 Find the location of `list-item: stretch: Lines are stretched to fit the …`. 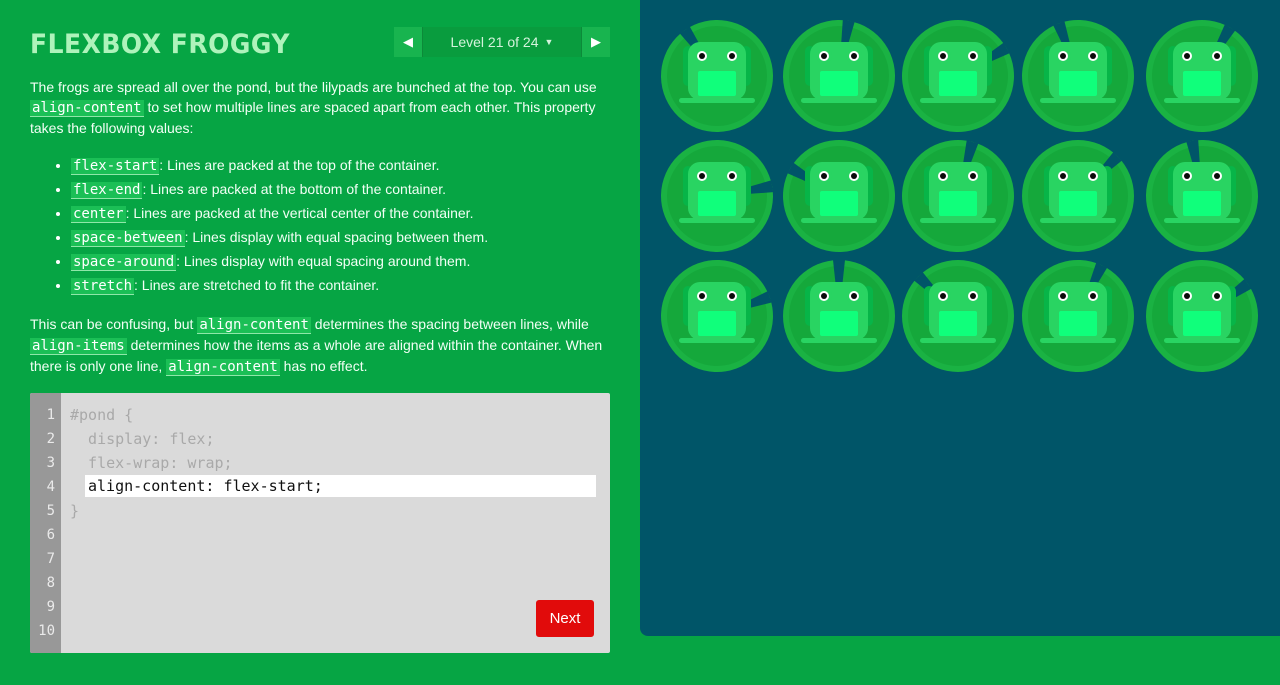

list-item: stretch: Lines are stretched to fit the … is located at coordinates (333, 286).